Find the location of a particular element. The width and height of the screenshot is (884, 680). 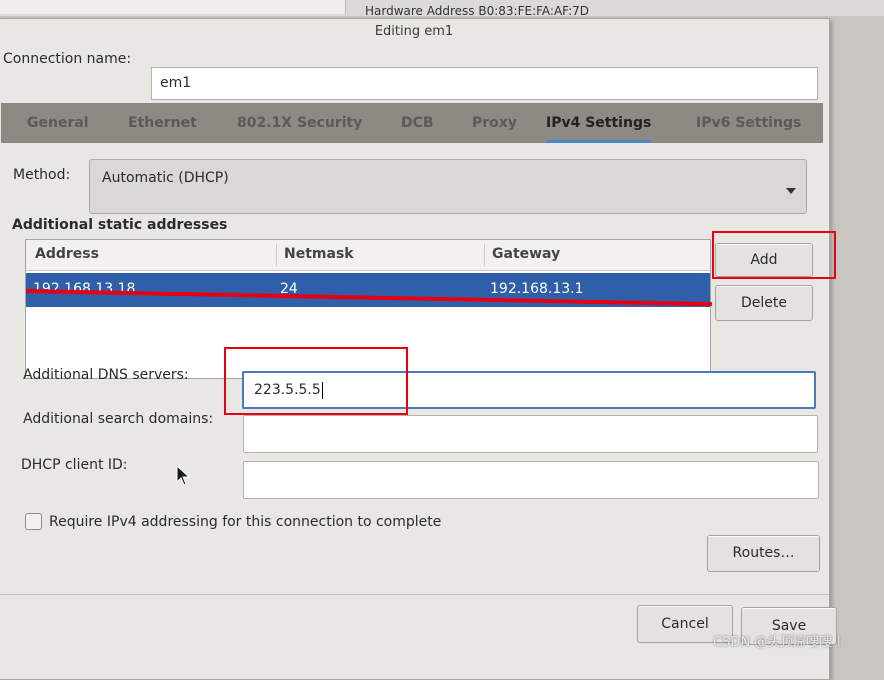

search-domains-label: Additional search domains: is located at coordinates (118, 419).